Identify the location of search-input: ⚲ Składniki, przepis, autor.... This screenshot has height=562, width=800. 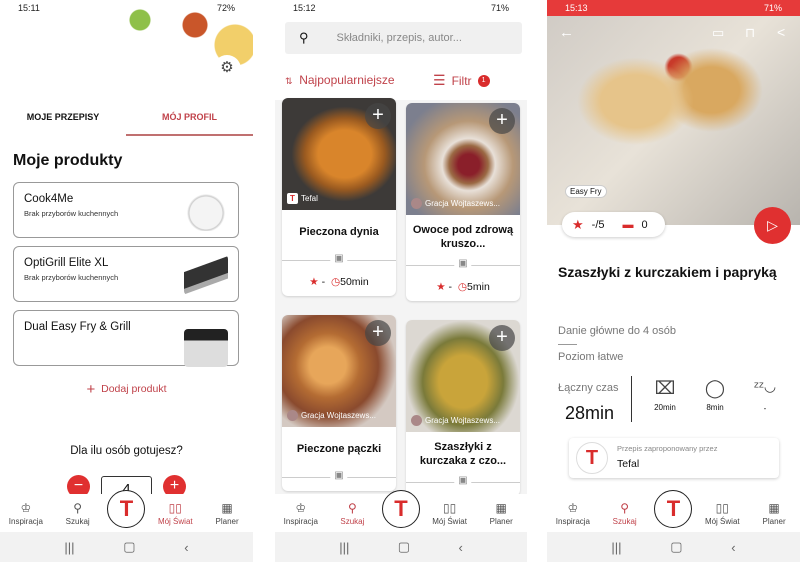
(403, 38).